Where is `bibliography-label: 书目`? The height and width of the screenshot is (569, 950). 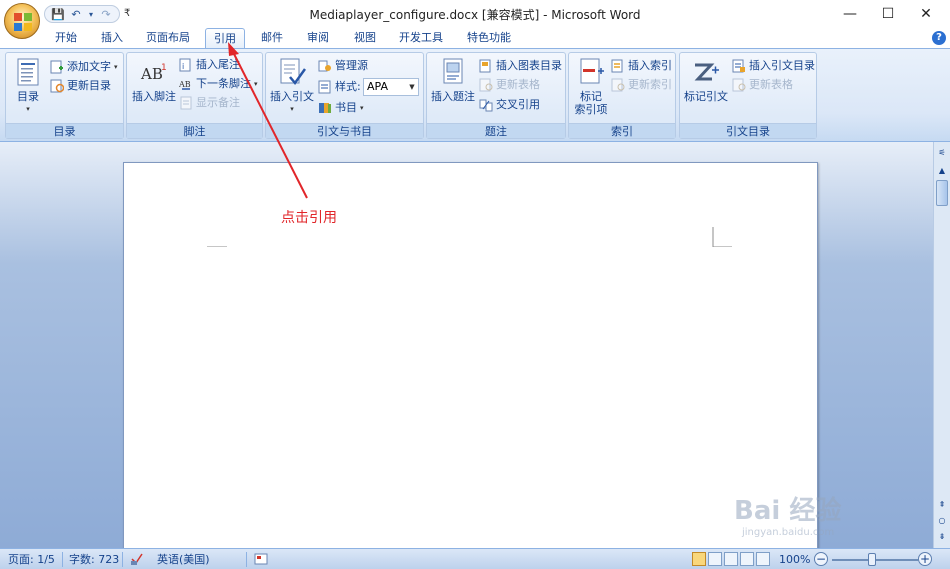 bibliography-label: 书目 is located at coordinates (346, 107).